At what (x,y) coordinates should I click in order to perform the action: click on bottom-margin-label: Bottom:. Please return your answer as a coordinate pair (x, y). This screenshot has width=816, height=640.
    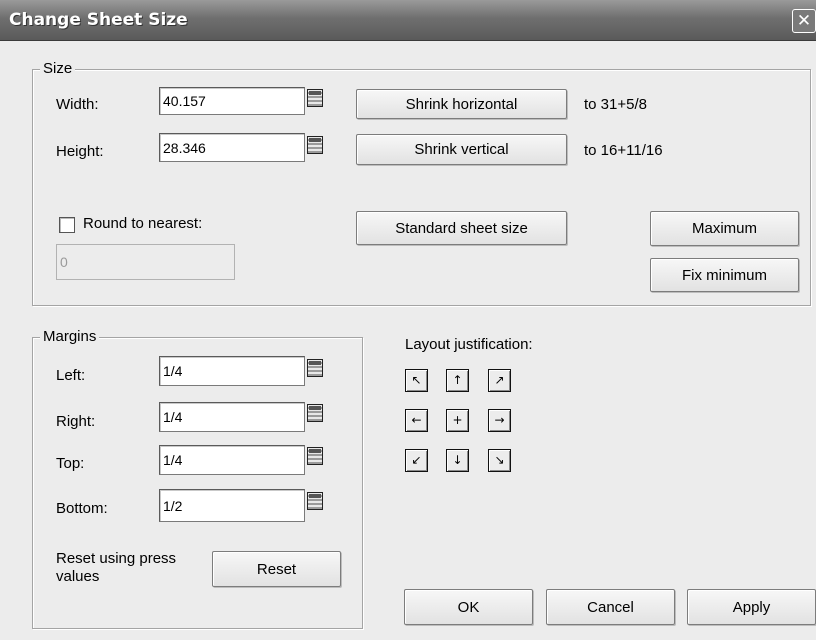
    Looking at the image, I should click on (82, 508).